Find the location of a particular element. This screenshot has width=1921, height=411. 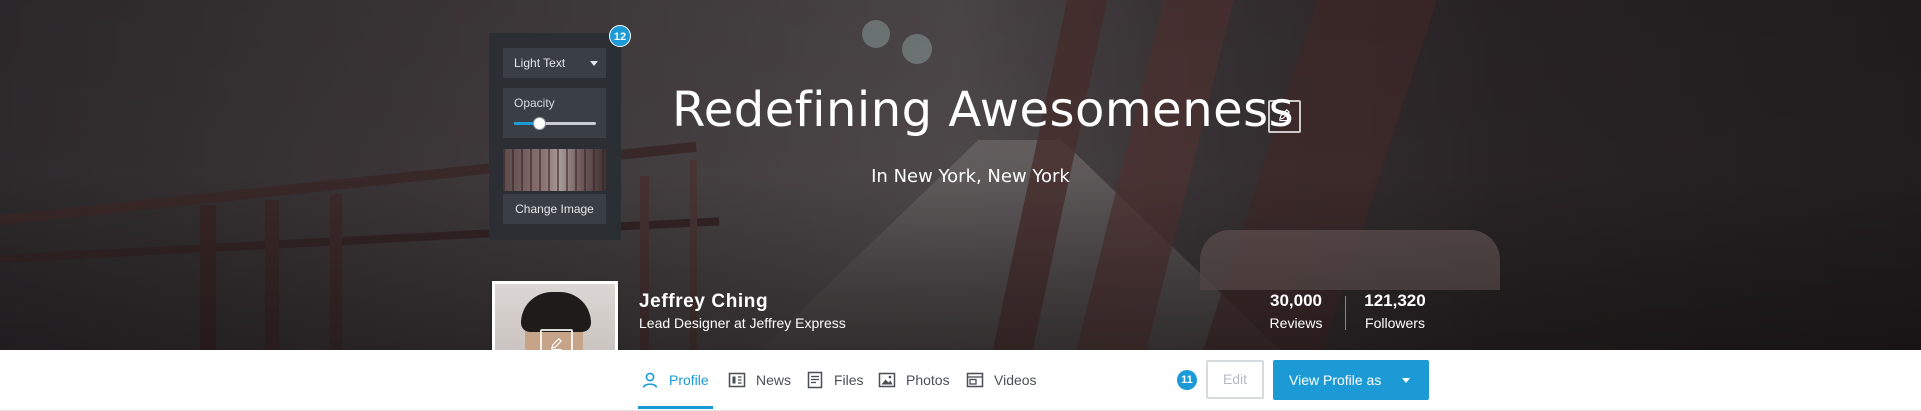

panel-badge: 12 is located at coordinates (620, 36).